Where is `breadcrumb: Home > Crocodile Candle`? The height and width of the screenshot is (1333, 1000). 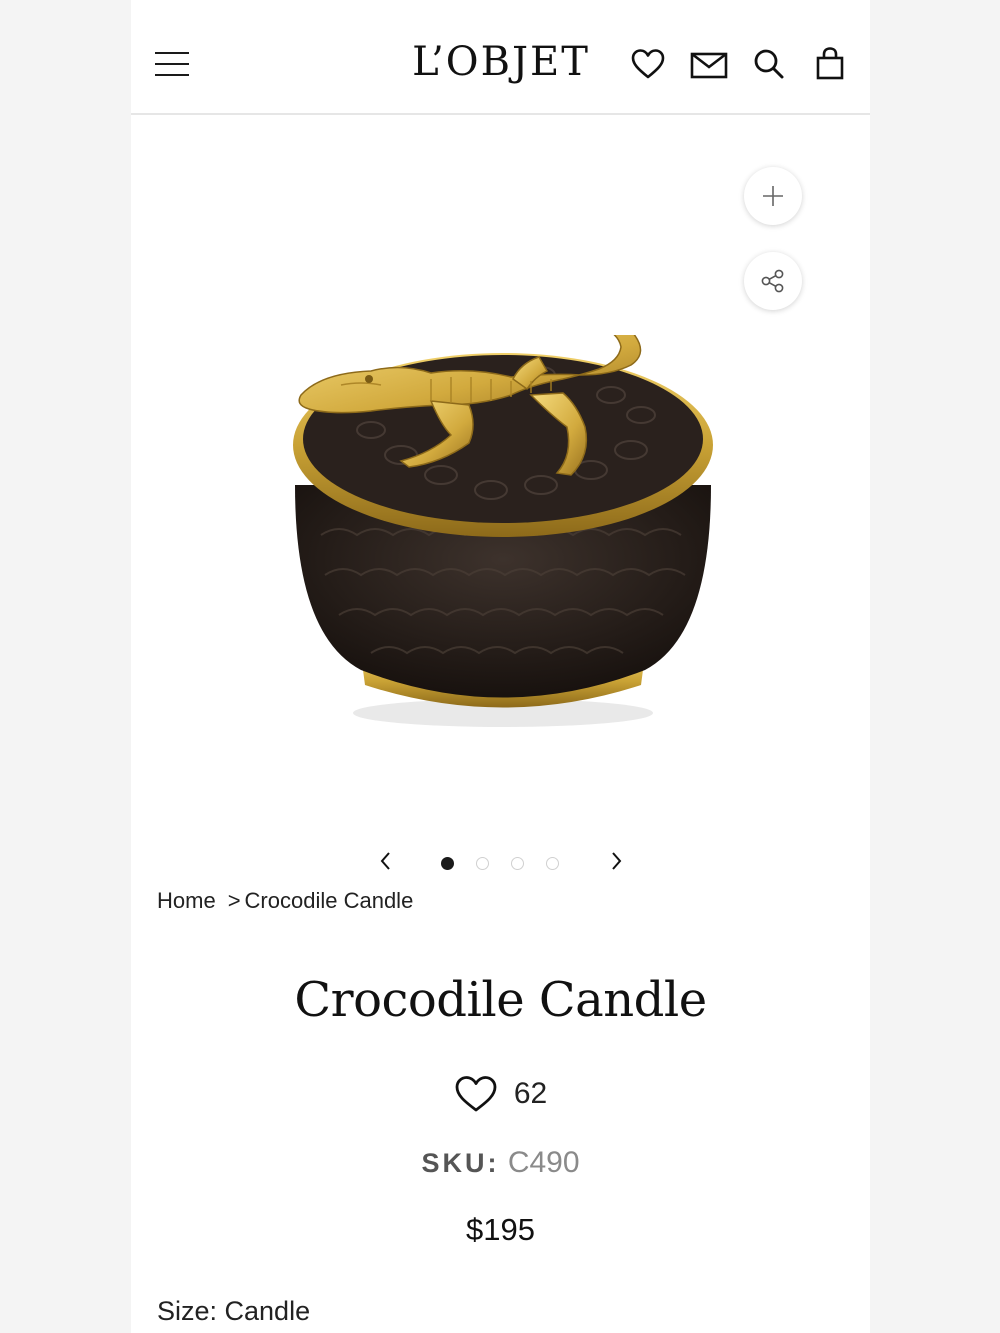
breadcrumb: Home > Crocodile Candle is located at coordinates (285, 901).